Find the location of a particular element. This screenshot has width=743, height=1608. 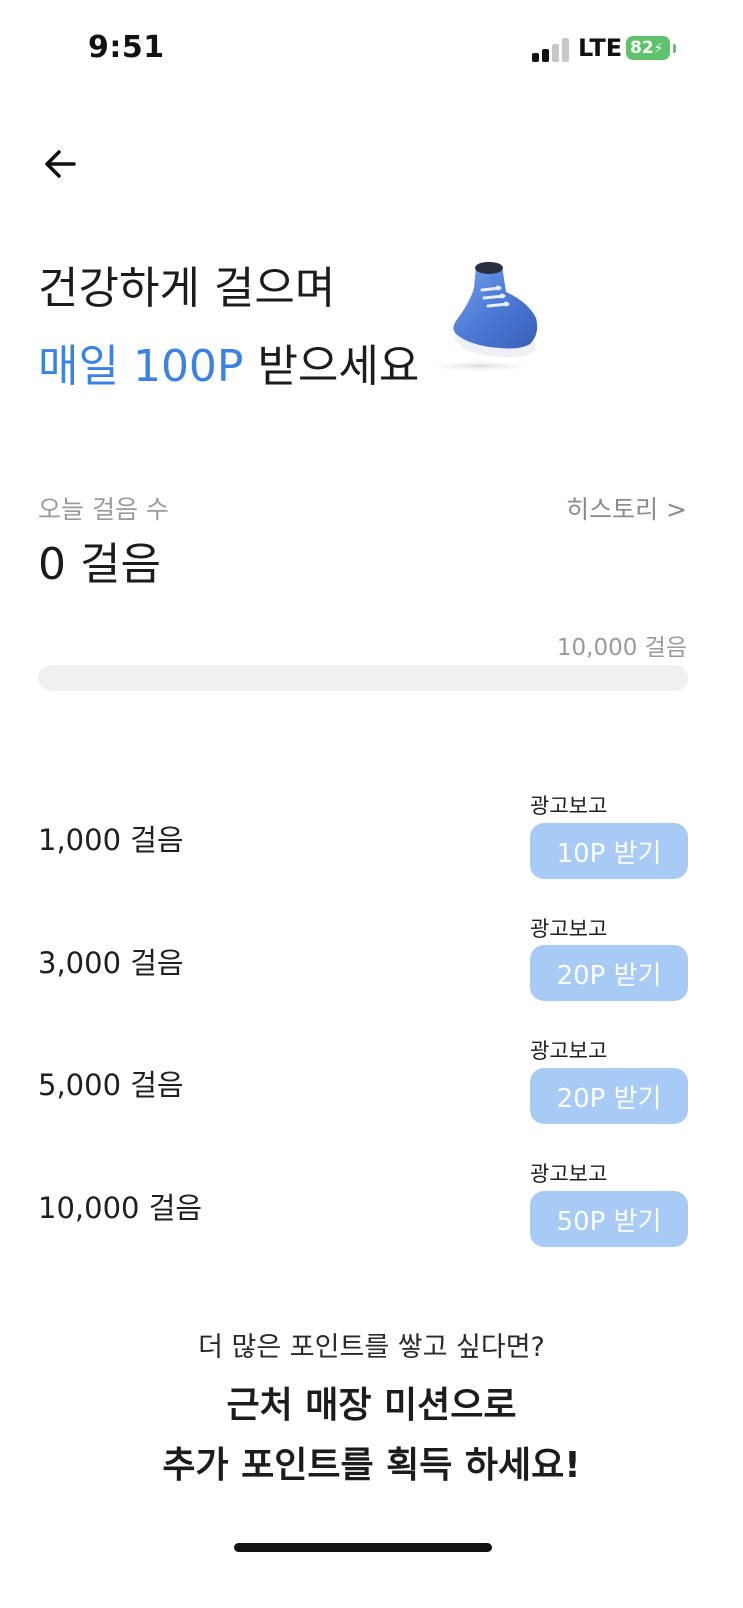

battery-icon: 82⚡ is located at coordinates (648, 48).